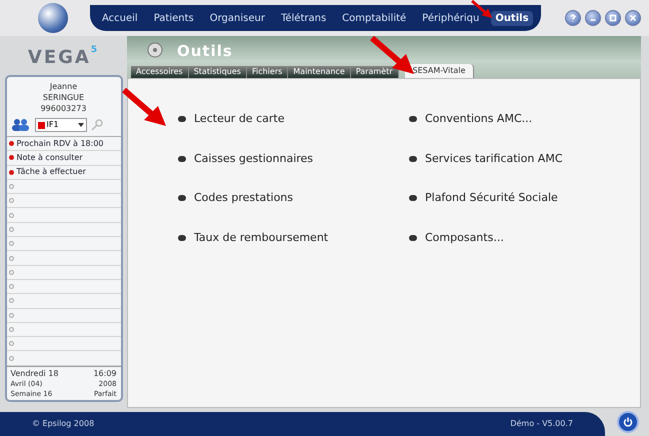  Describe the element at coordinates (160, 72) in the screenshot. I see `tab: Accessoires` at that location.